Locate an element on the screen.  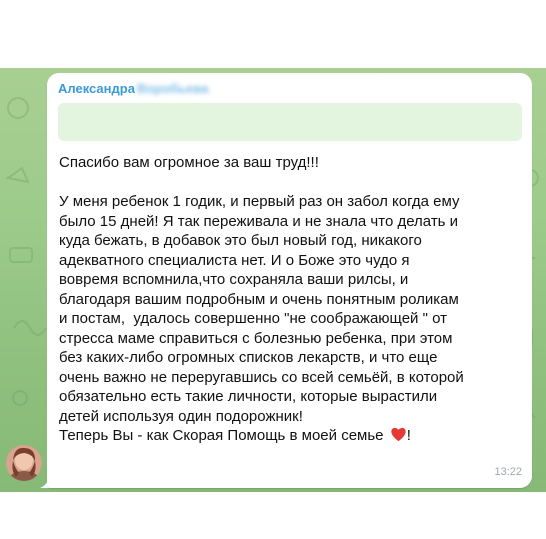
sender-name: Александра Воробьева is located at coordinates (133, 88).